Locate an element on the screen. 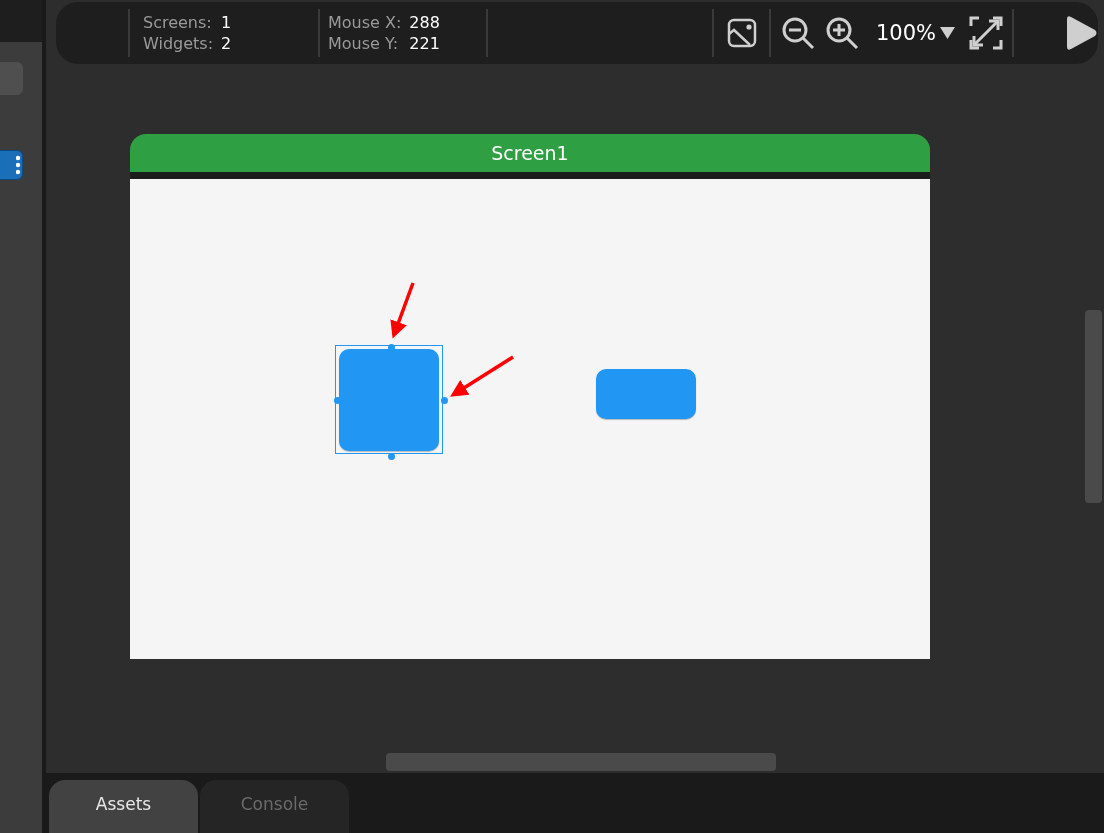 Image resolution: width=1104 pixels, height=833 pixels. stat-value: 288 is located at coordinates (424, 22).